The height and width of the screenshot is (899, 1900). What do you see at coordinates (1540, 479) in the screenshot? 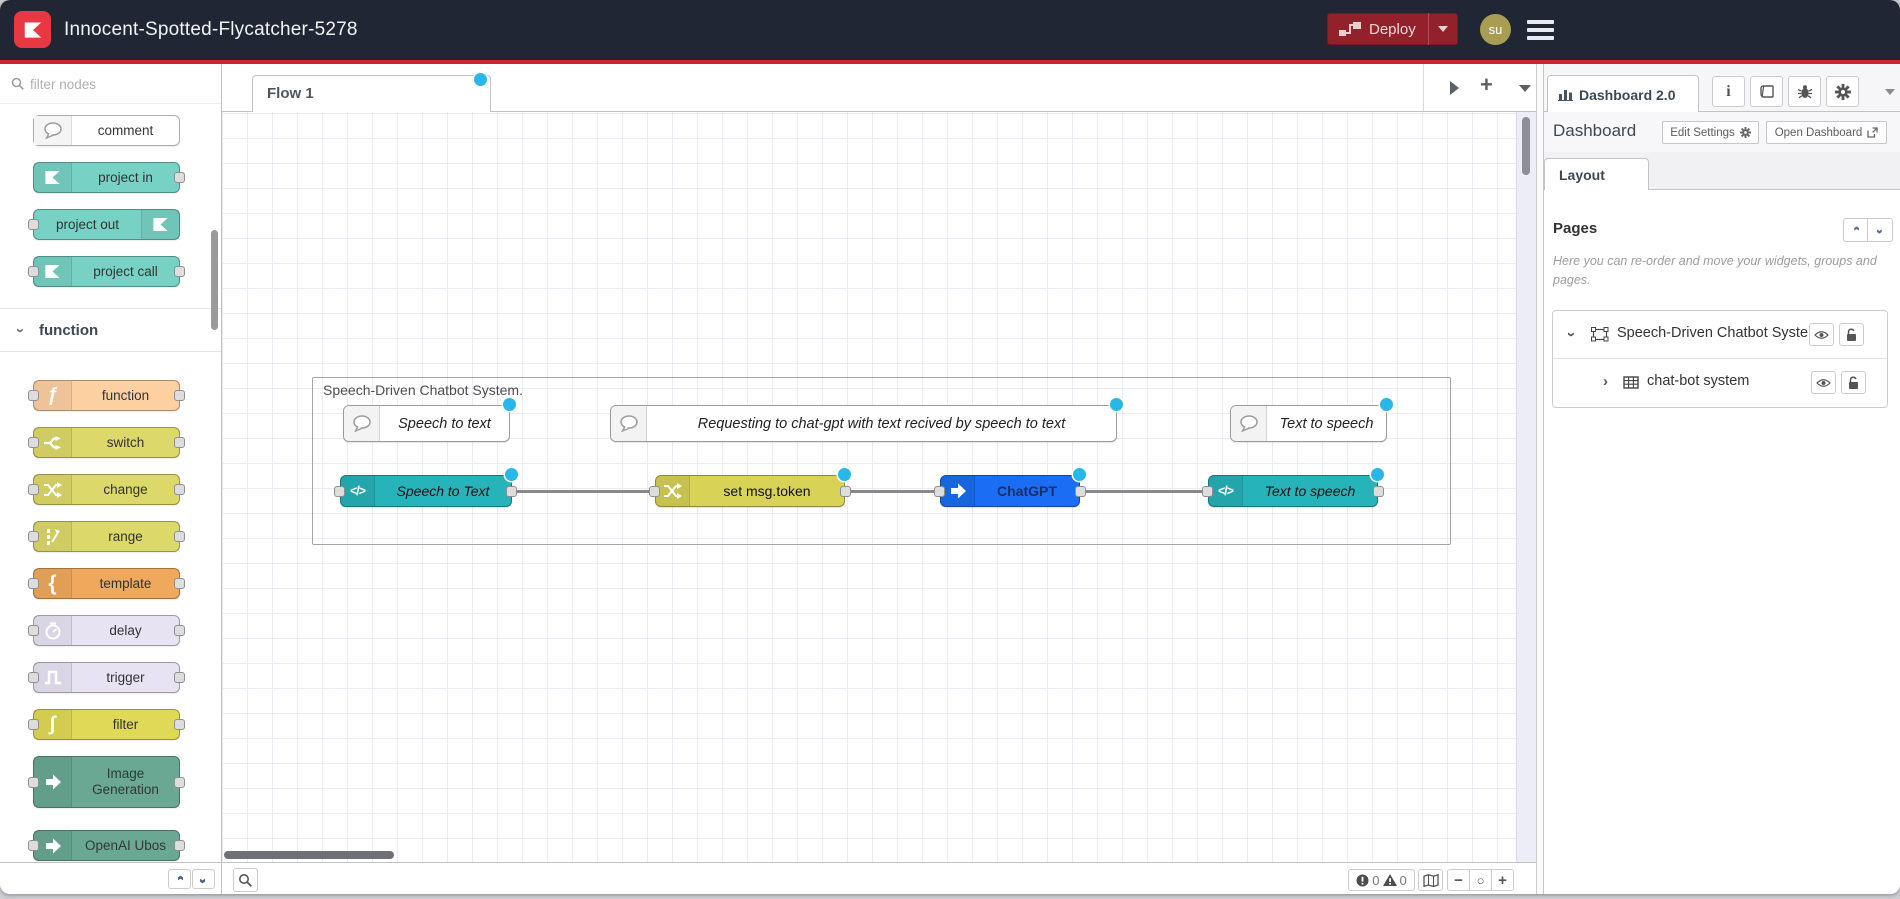
I see `sidebar-resize-handle` at bounding box center [1540, 479].